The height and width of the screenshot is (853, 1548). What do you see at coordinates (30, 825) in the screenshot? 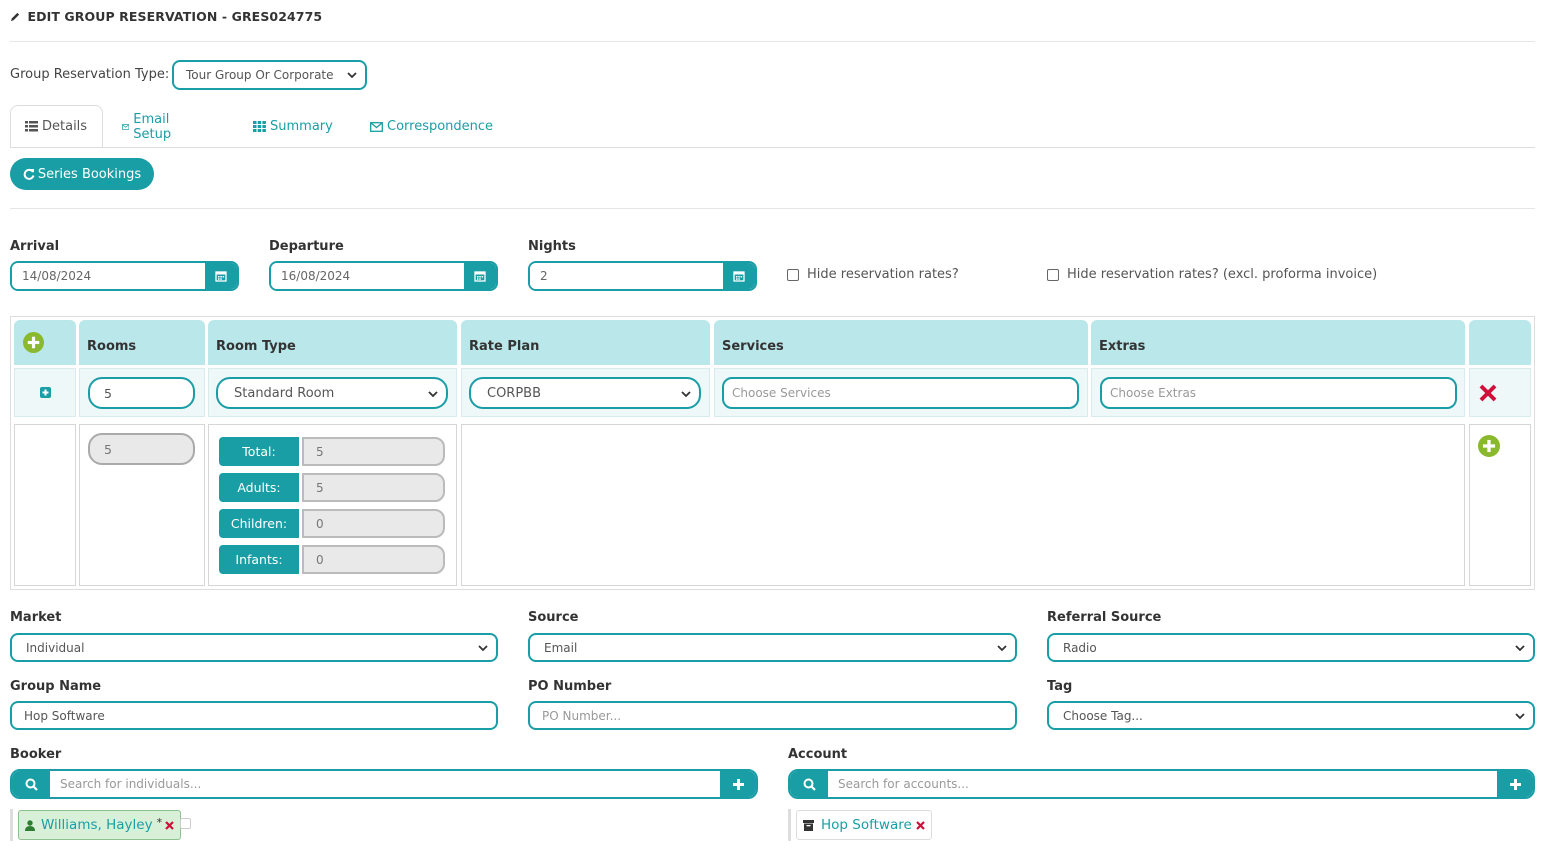
I see `user-icon` at bounding box center [30, 825].